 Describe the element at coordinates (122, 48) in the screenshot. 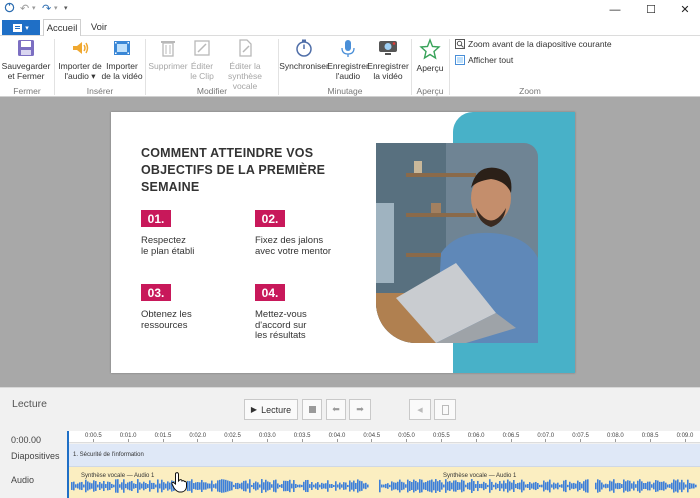

I see `film-icon` at that location.